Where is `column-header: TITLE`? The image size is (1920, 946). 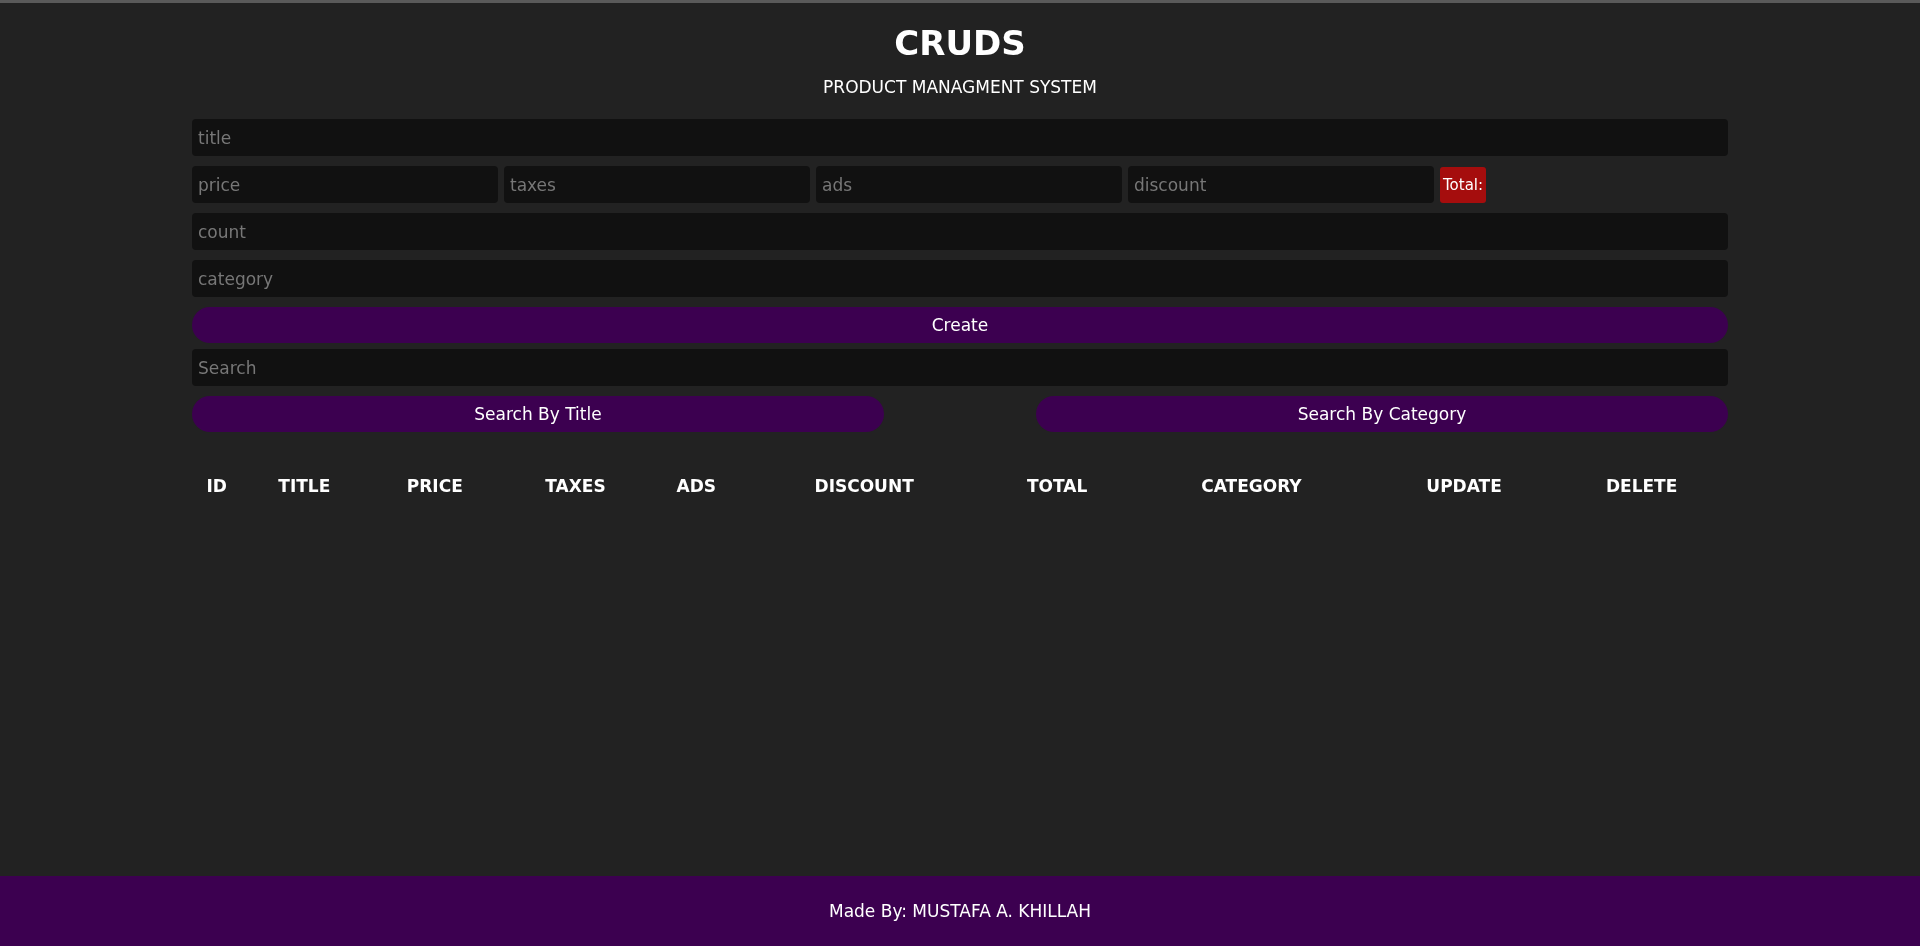 column-header: TITLE is located at coordinates (304, 486).